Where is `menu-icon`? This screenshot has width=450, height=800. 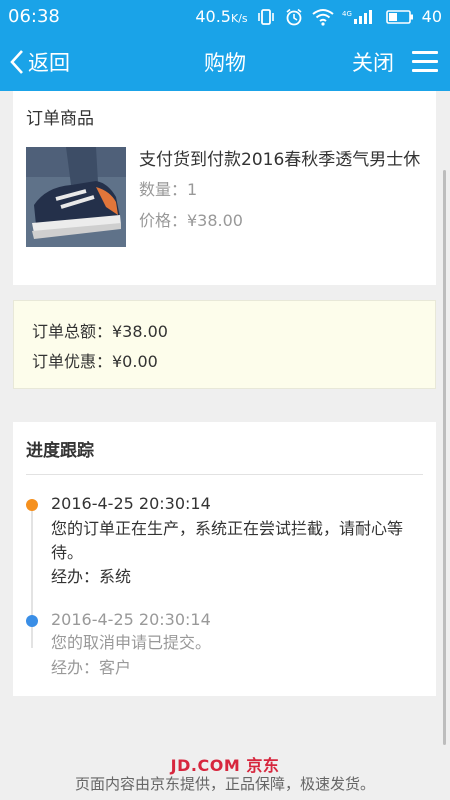 menu-icon is located at coordinates (425, 62).